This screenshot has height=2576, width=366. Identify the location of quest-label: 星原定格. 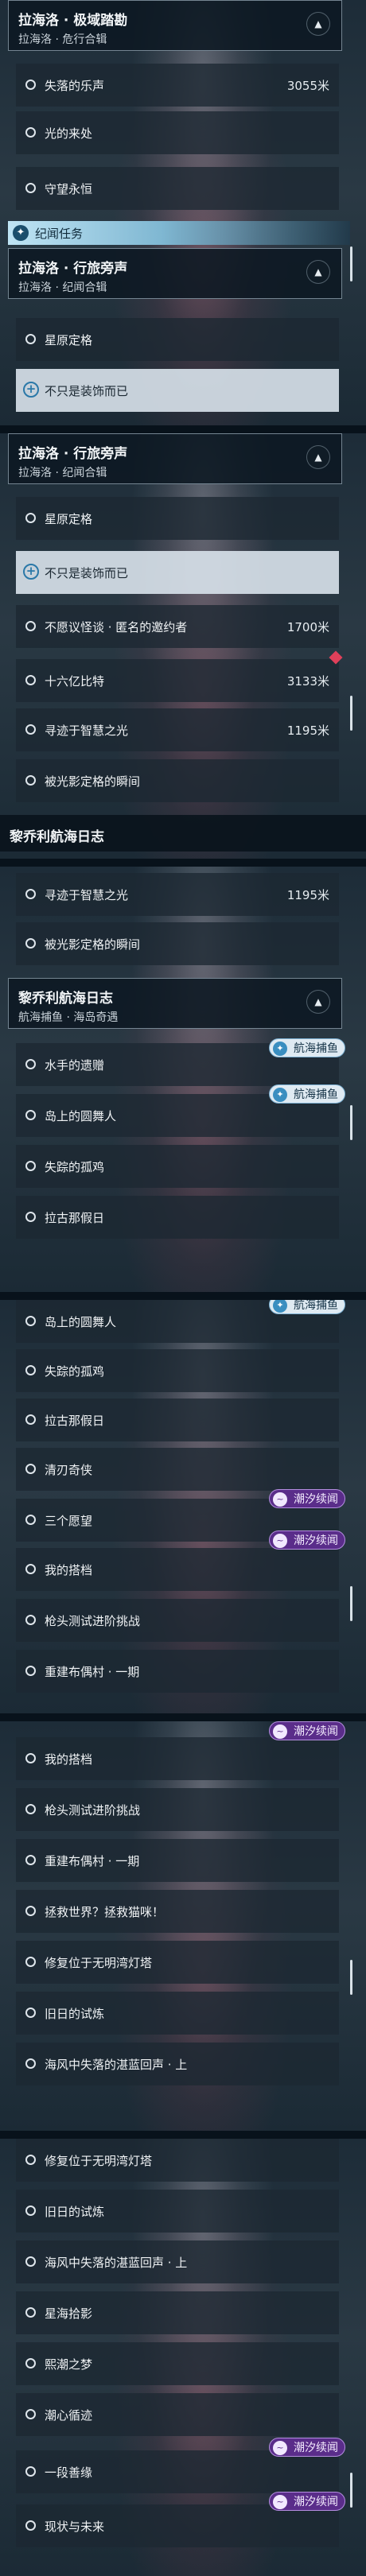
(69, 519).